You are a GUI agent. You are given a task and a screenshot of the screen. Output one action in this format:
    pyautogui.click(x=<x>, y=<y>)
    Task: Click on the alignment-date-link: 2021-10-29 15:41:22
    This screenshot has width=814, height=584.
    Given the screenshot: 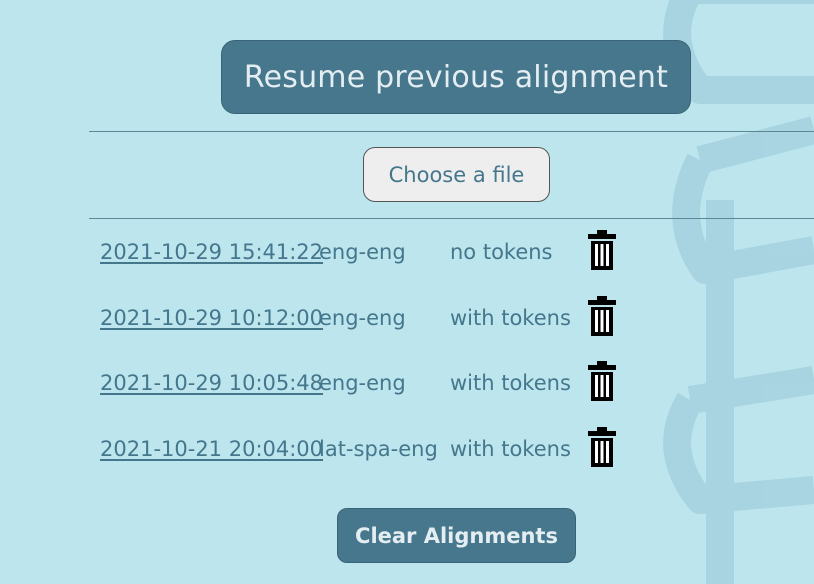 What is the action you would take?
    pyautogui.click(x=211, y=252)
    